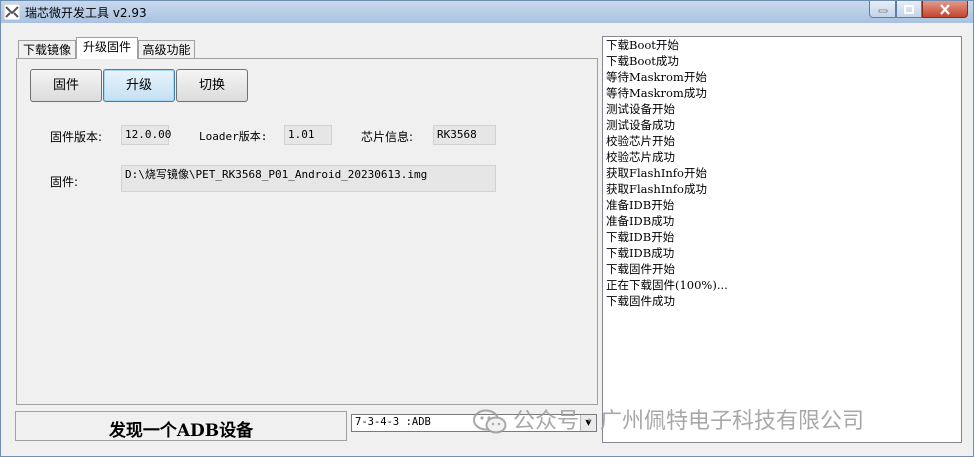  Describe the element at coordinates (640, 205) in the screenshot. I see `log-line: 准备IDB开始` at that location.